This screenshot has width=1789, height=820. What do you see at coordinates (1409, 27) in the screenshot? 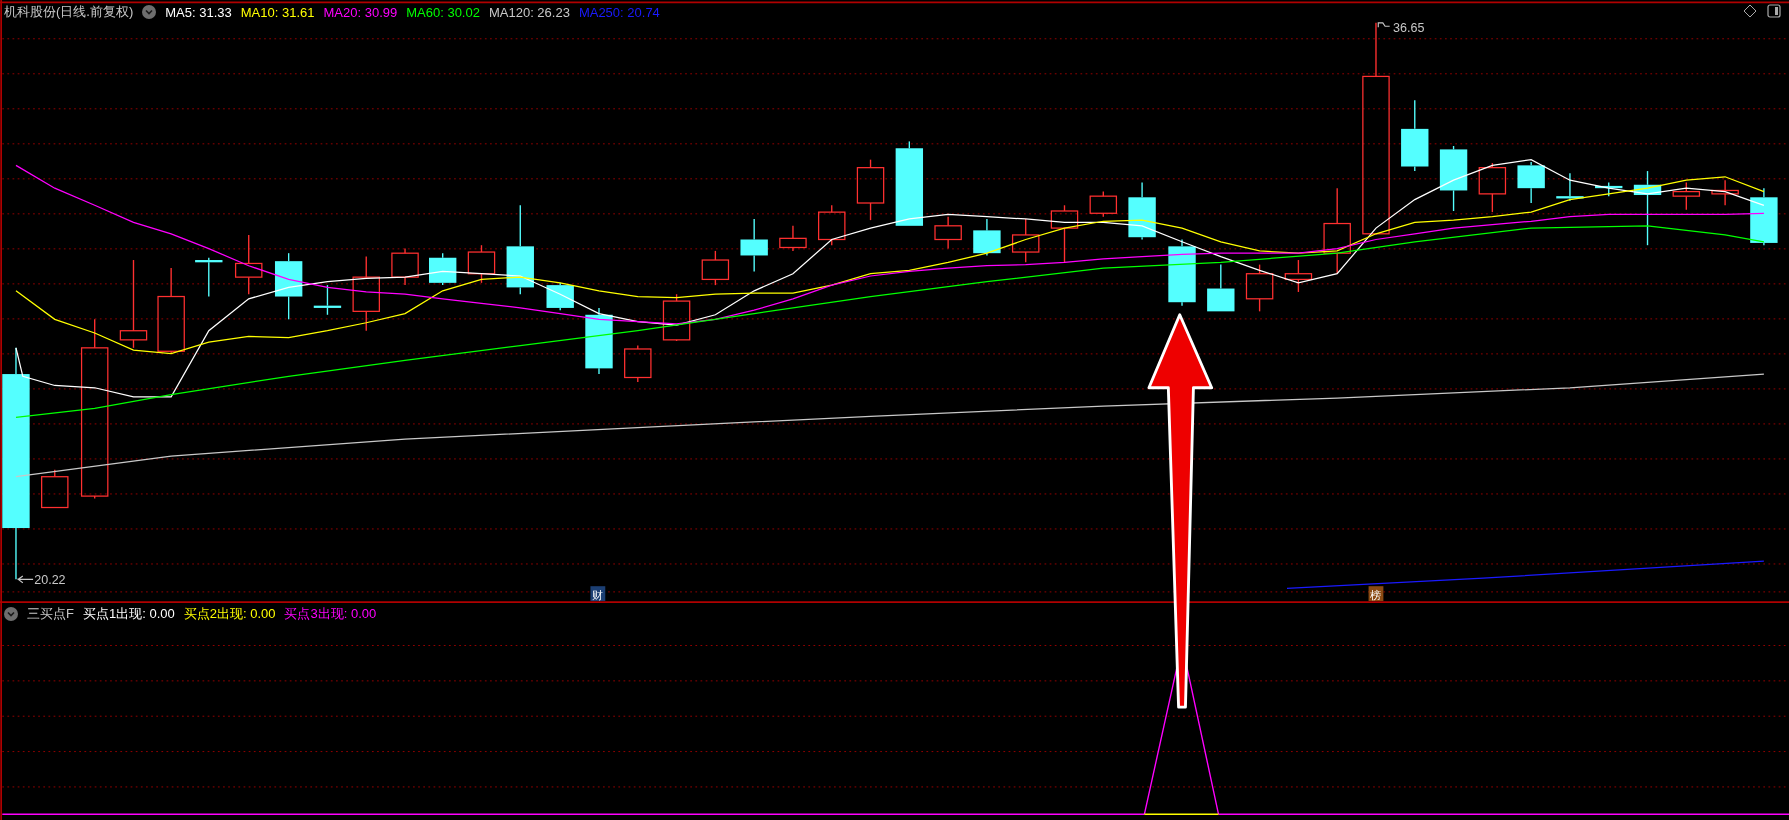
I see `high-price-label: 36.65` at bounding box center [1409, 27].